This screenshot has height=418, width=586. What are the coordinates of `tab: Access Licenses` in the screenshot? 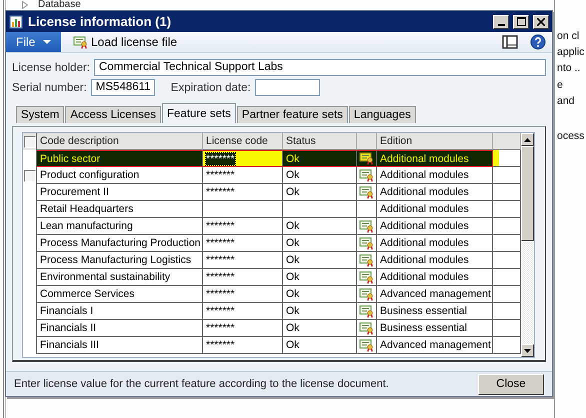 It's located at (113, 114).